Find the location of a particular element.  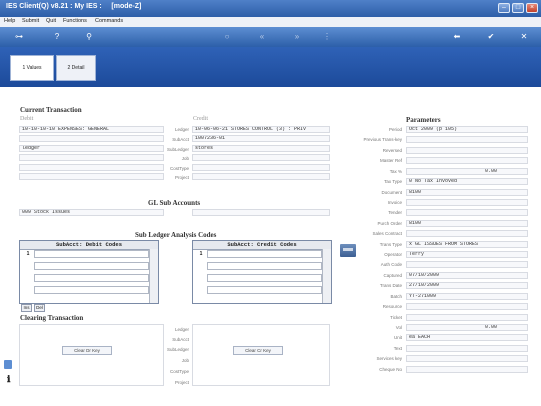

credit-ledger-field: 10-06-06-21 STORES CONTROL (3) : PRIV is located at coordinates (261, 129).